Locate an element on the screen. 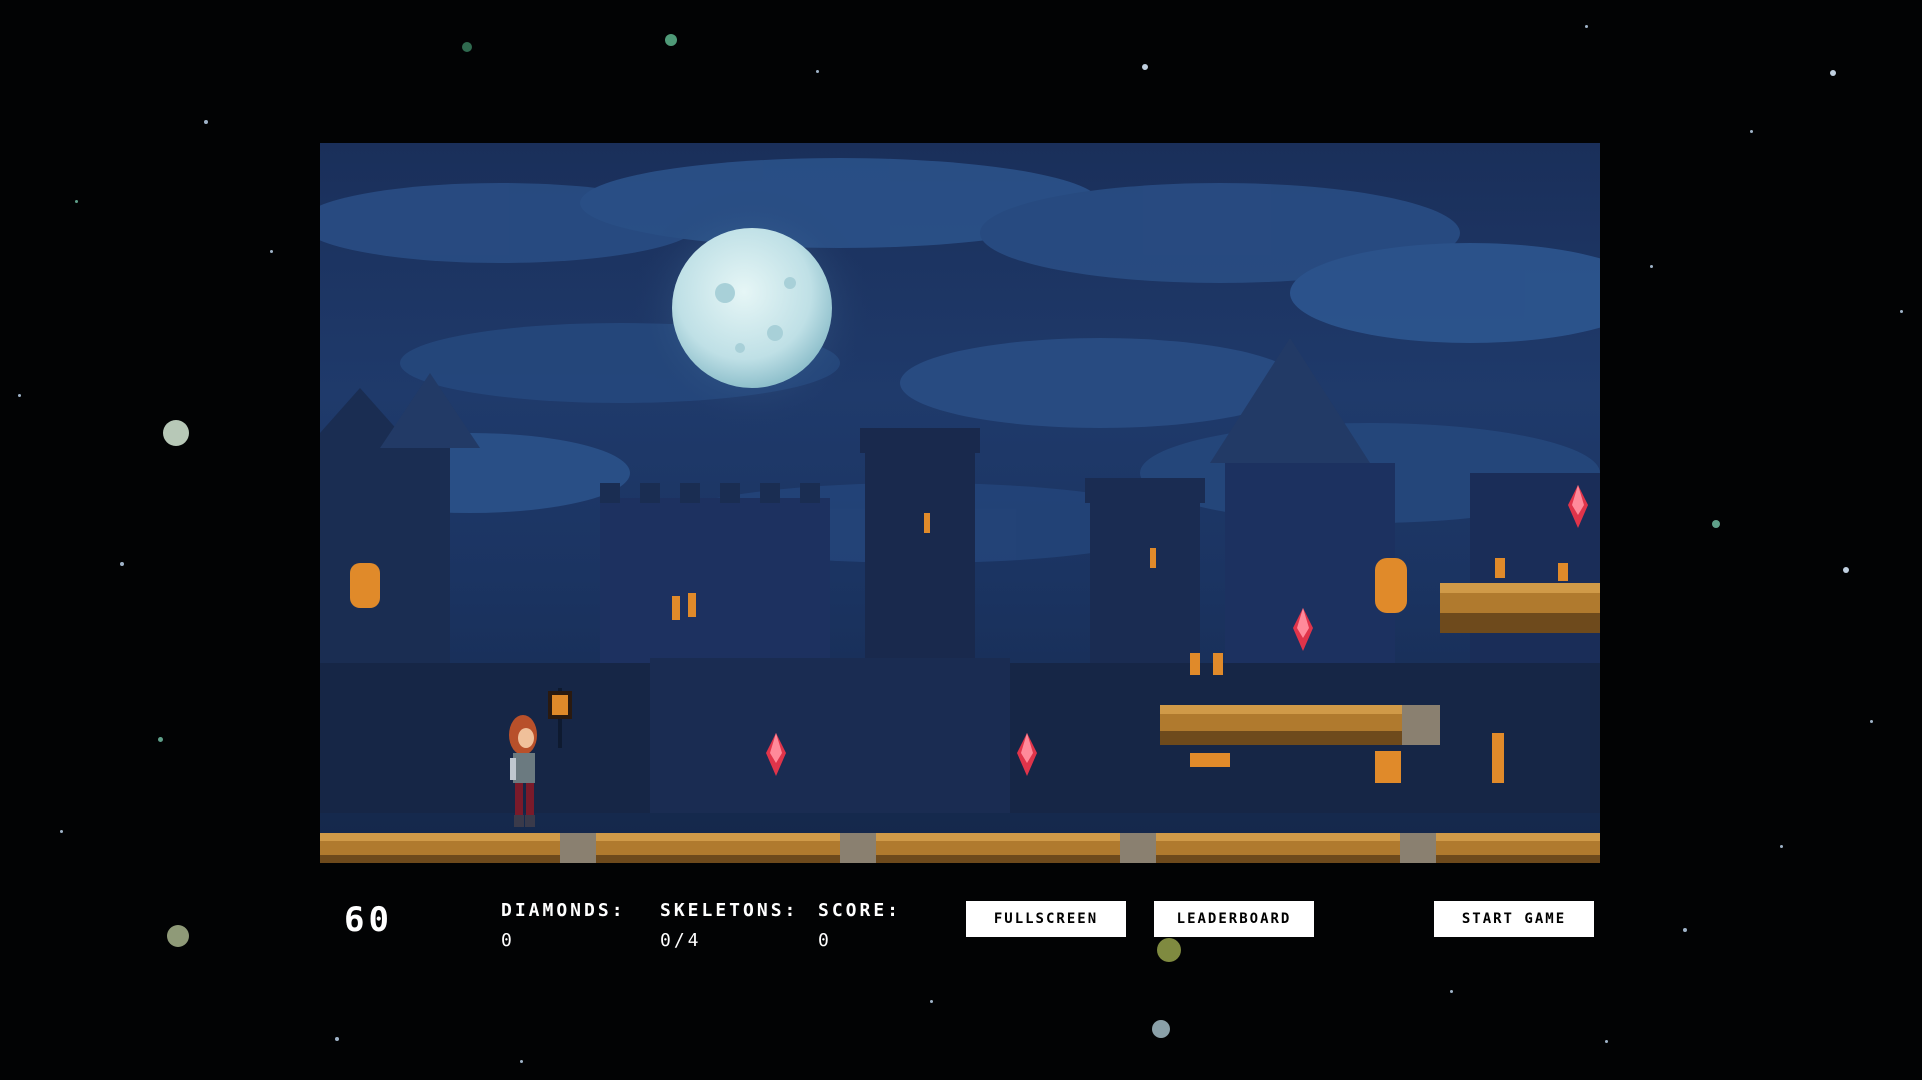 Image resolution: width=1922 pixels, height=1080 pixels. skeletons-value: 0/4 is located at coordinates (681, 940).